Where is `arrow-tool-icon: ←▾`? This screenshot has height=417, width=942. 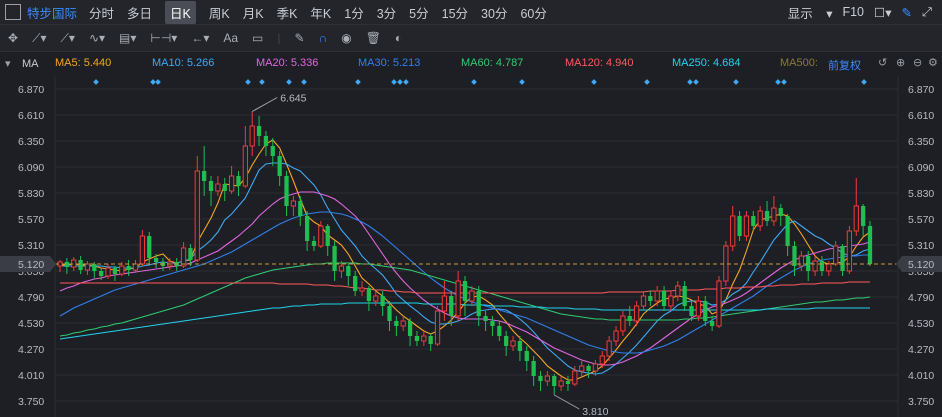 arrow-tool-icon: ←▾ is located at coordinates (200, 38).